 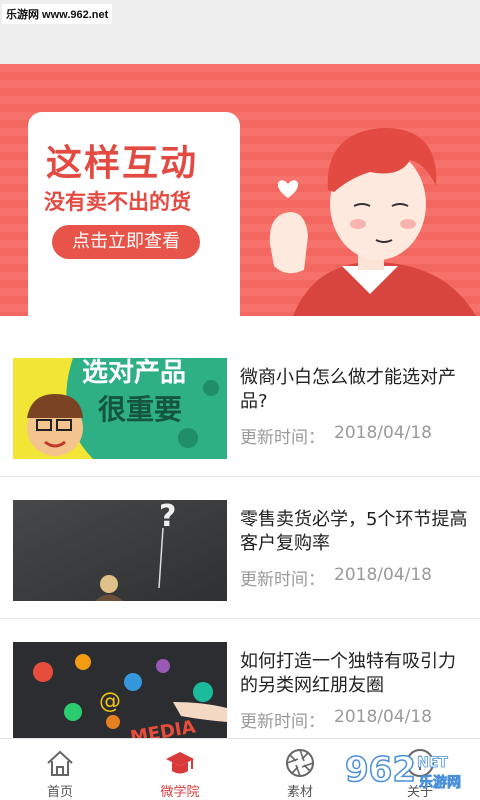 What do you see at coordinates (134, 373) in the screenshot?
I see `thumbnail-caption: 选对产品` at bounding box center [134, 373].